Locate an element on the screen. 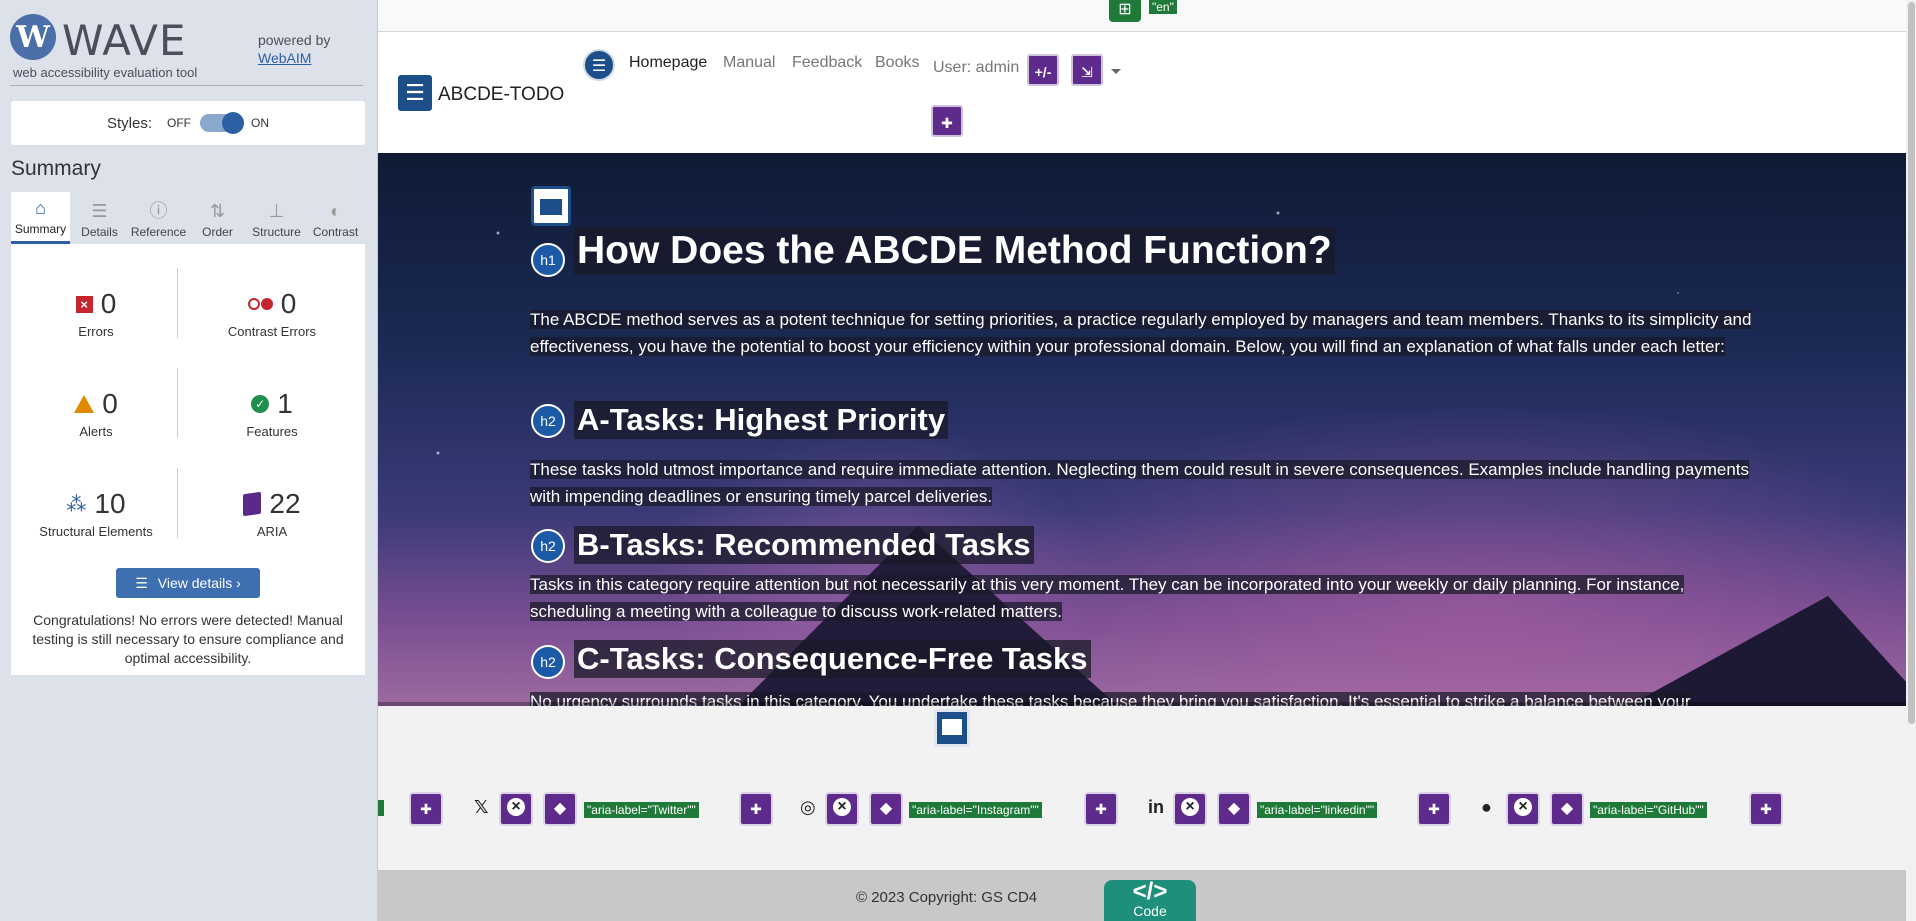 This screenshot has height=921, width=1916. footer: © 2023 Copyright: GS CD4 </> Code is located at coordinates (1147, 895).